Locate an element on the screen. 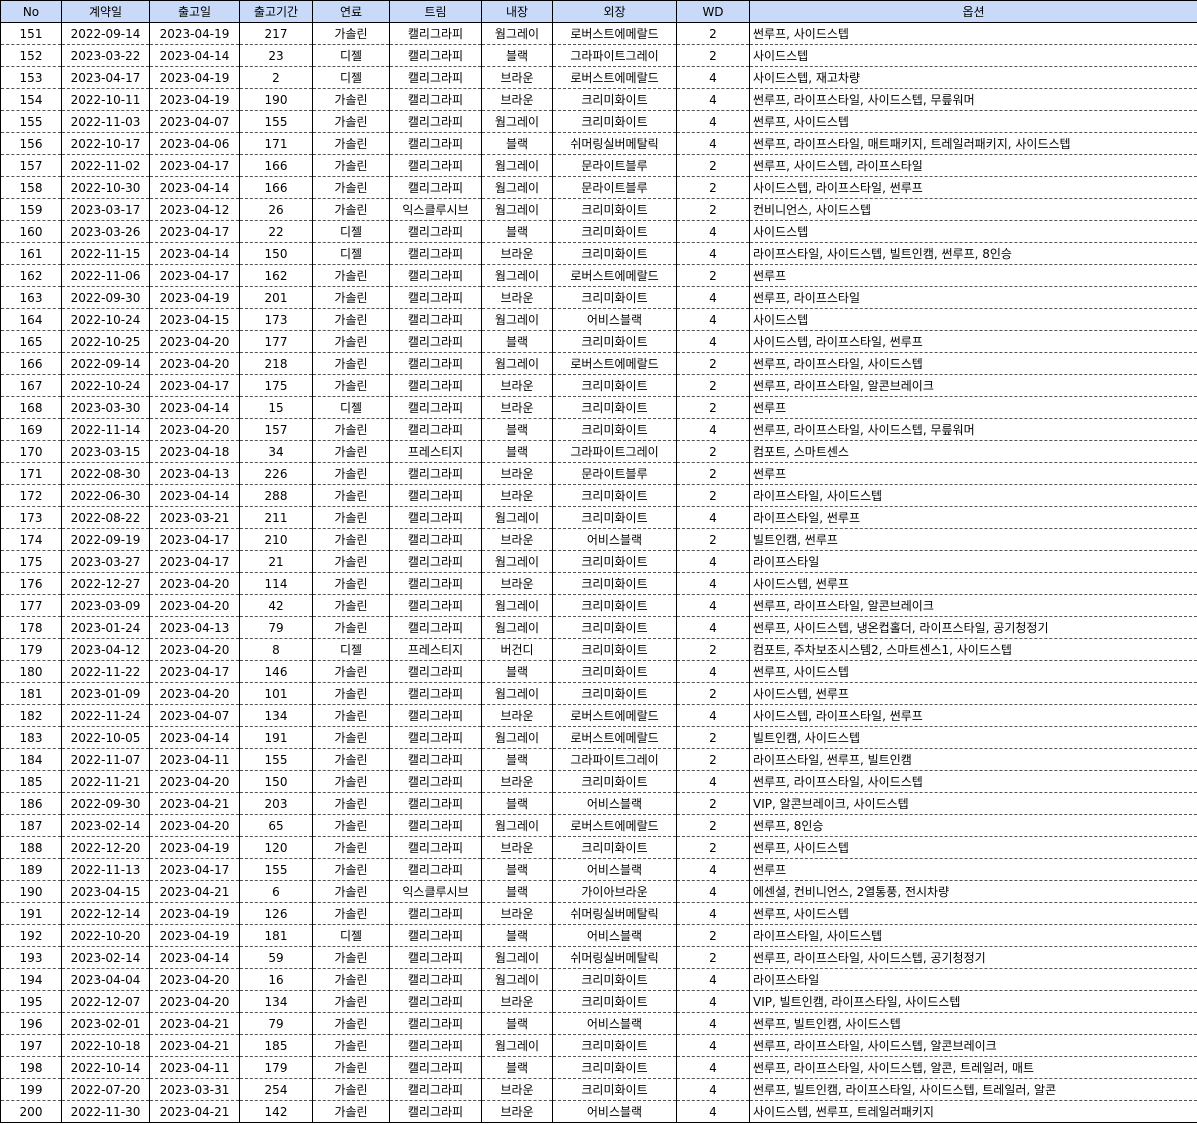 This screenshot has width=1197, height=1124. table-cell: 134 is located at coordinates (276, 715).